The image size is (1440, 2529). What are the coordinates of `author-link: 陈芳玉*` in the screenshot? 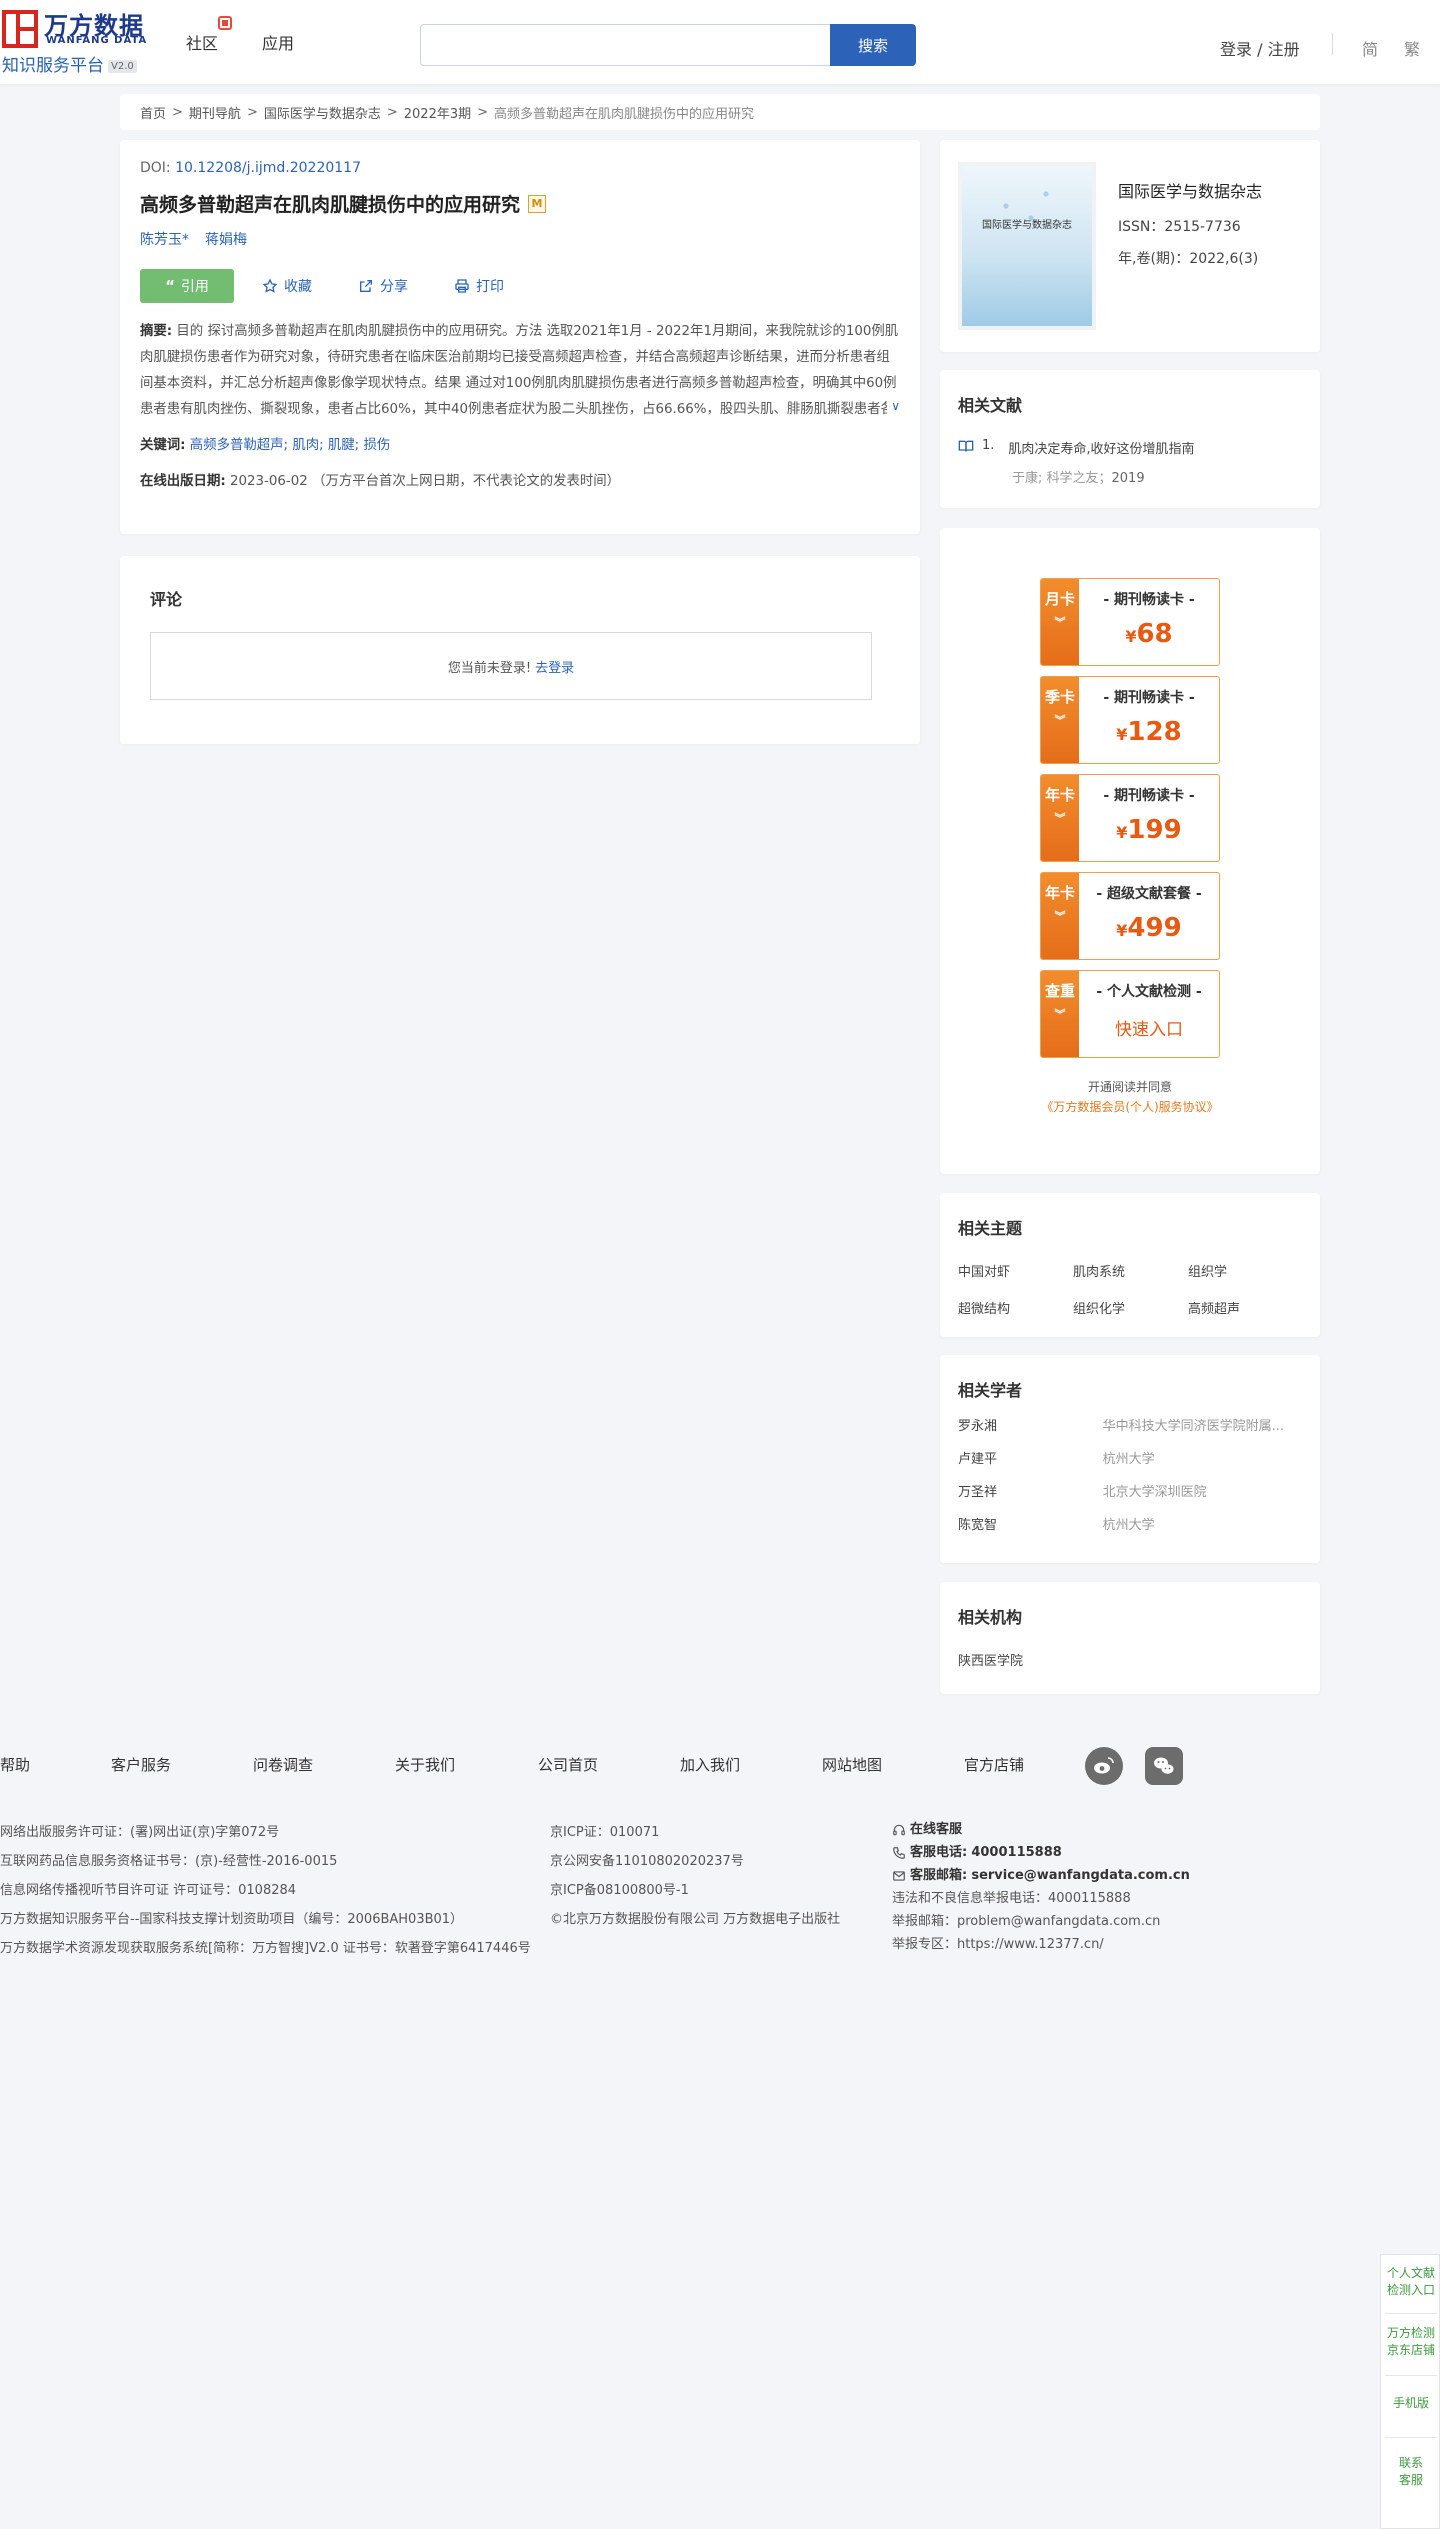 It's located at (164, 239).